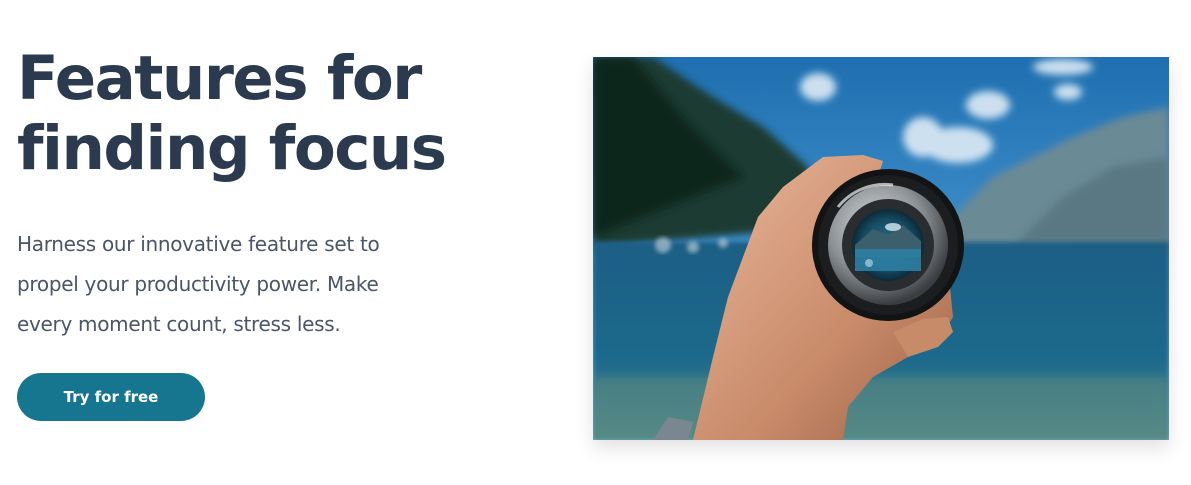 The height and width of the screenshot is (485, 1191). Describe the element at coordinates (111, 397) in the screenshot. I see `try-for-free-button: Try for free` at that location.